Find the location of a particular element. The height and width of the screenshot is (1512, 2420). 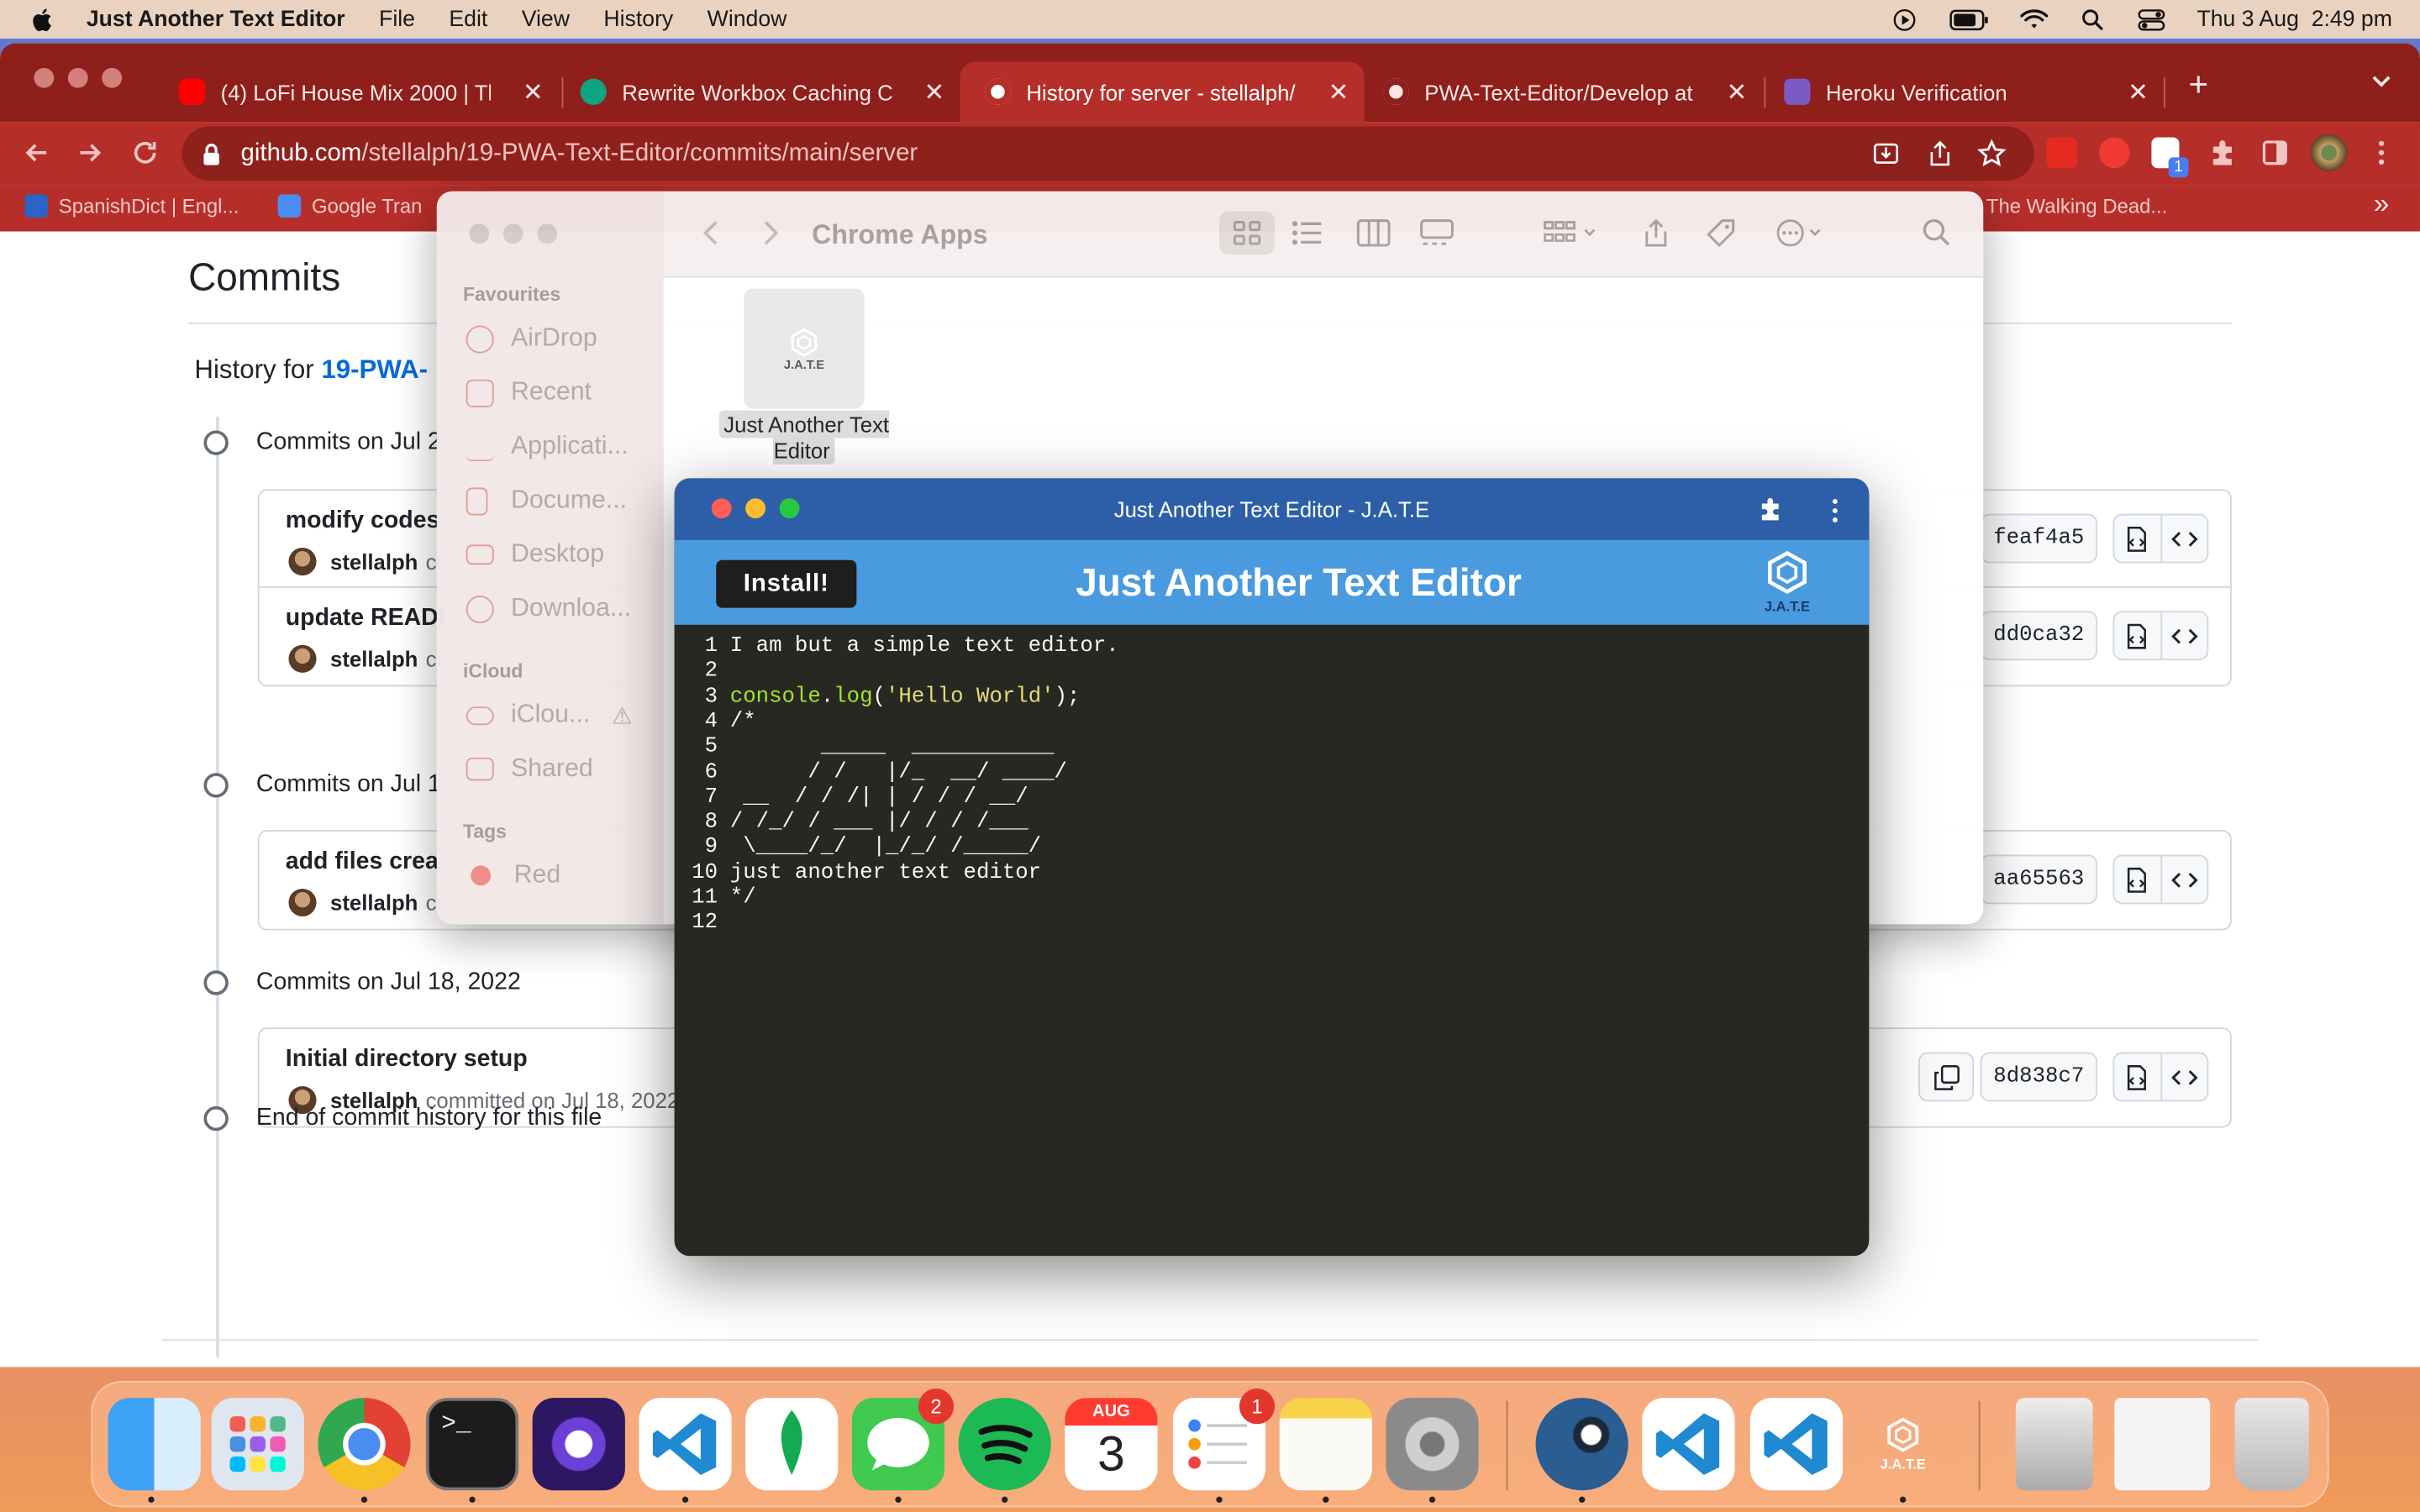

new-tab-button: + is located at coordinates (2198, 85).